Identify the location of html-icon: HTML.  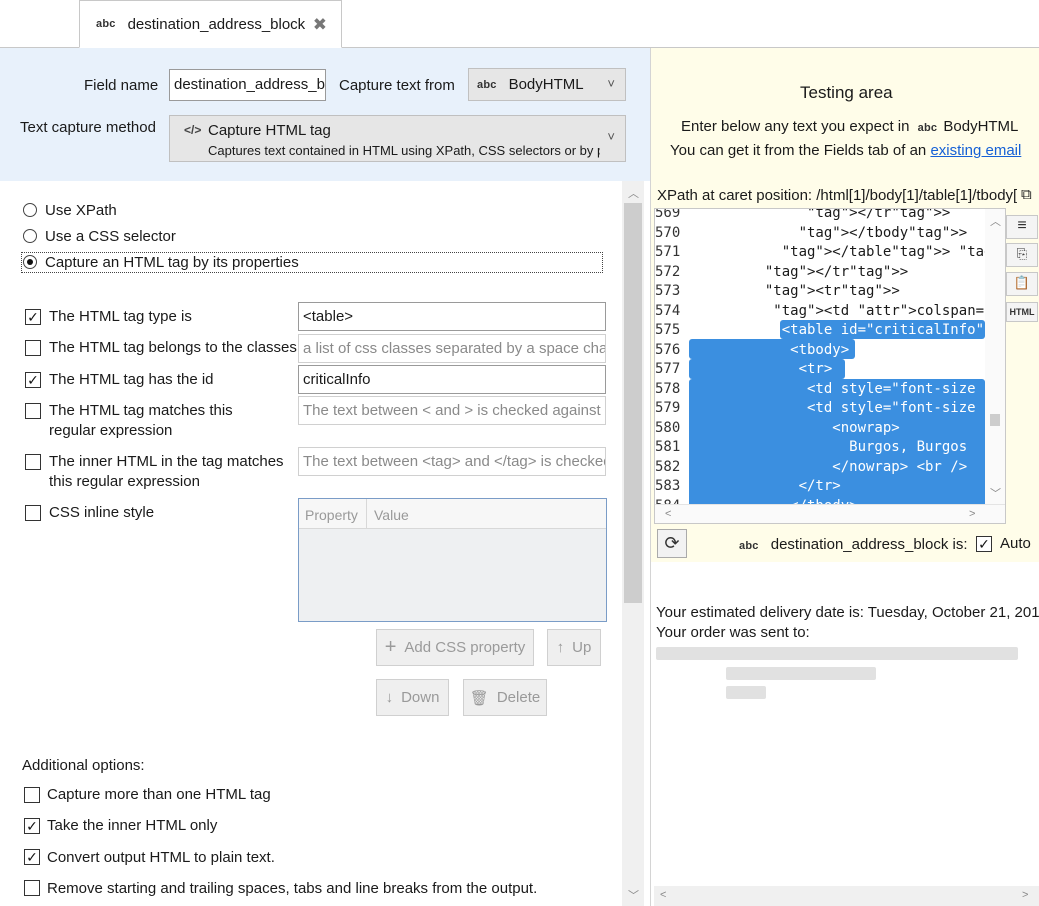
(1022, 312).